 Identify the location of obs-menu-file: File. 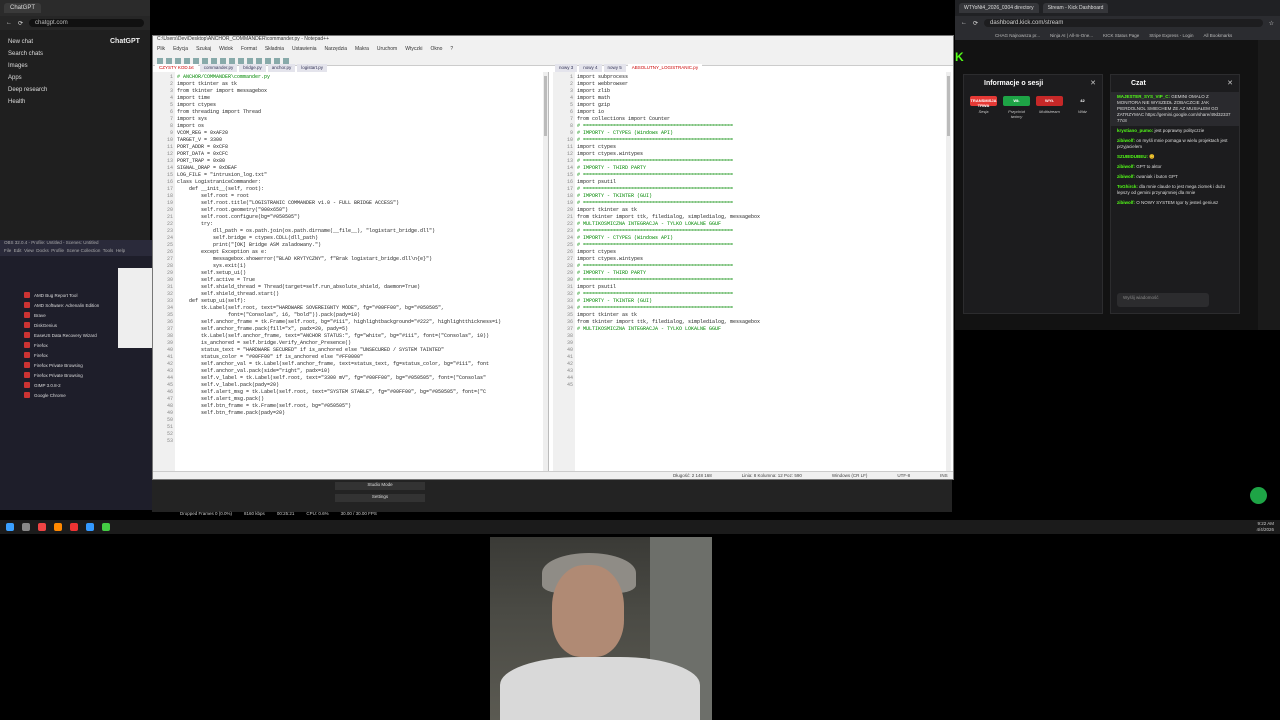
(7, 250).